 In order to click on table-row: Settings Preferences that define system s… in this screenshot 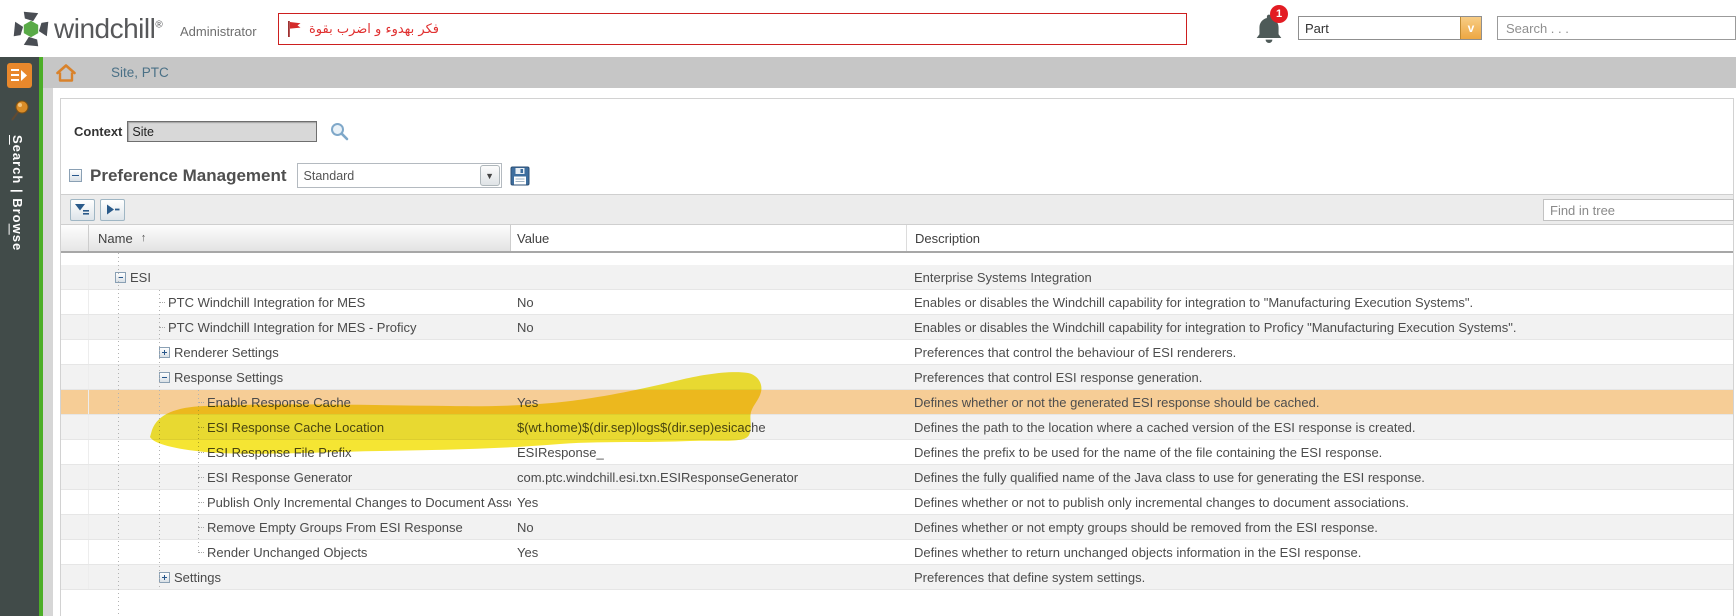, I will do `click(897, 577)`.